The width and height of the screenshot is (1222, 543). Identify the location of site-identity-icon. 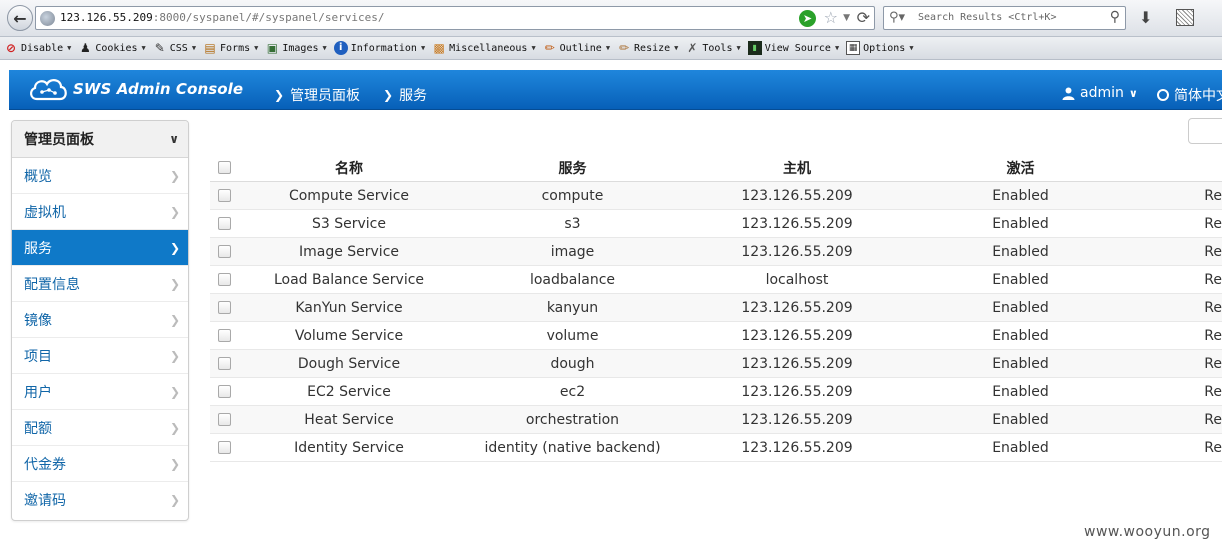
(47, 18).